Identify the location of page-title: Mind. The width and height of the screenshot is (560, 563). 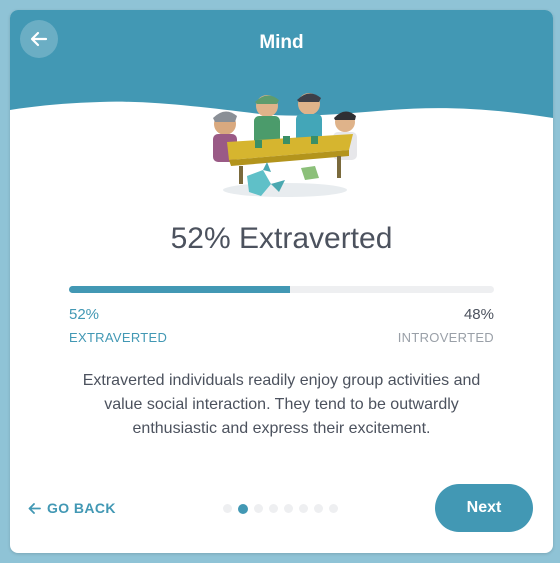
(281, 42).